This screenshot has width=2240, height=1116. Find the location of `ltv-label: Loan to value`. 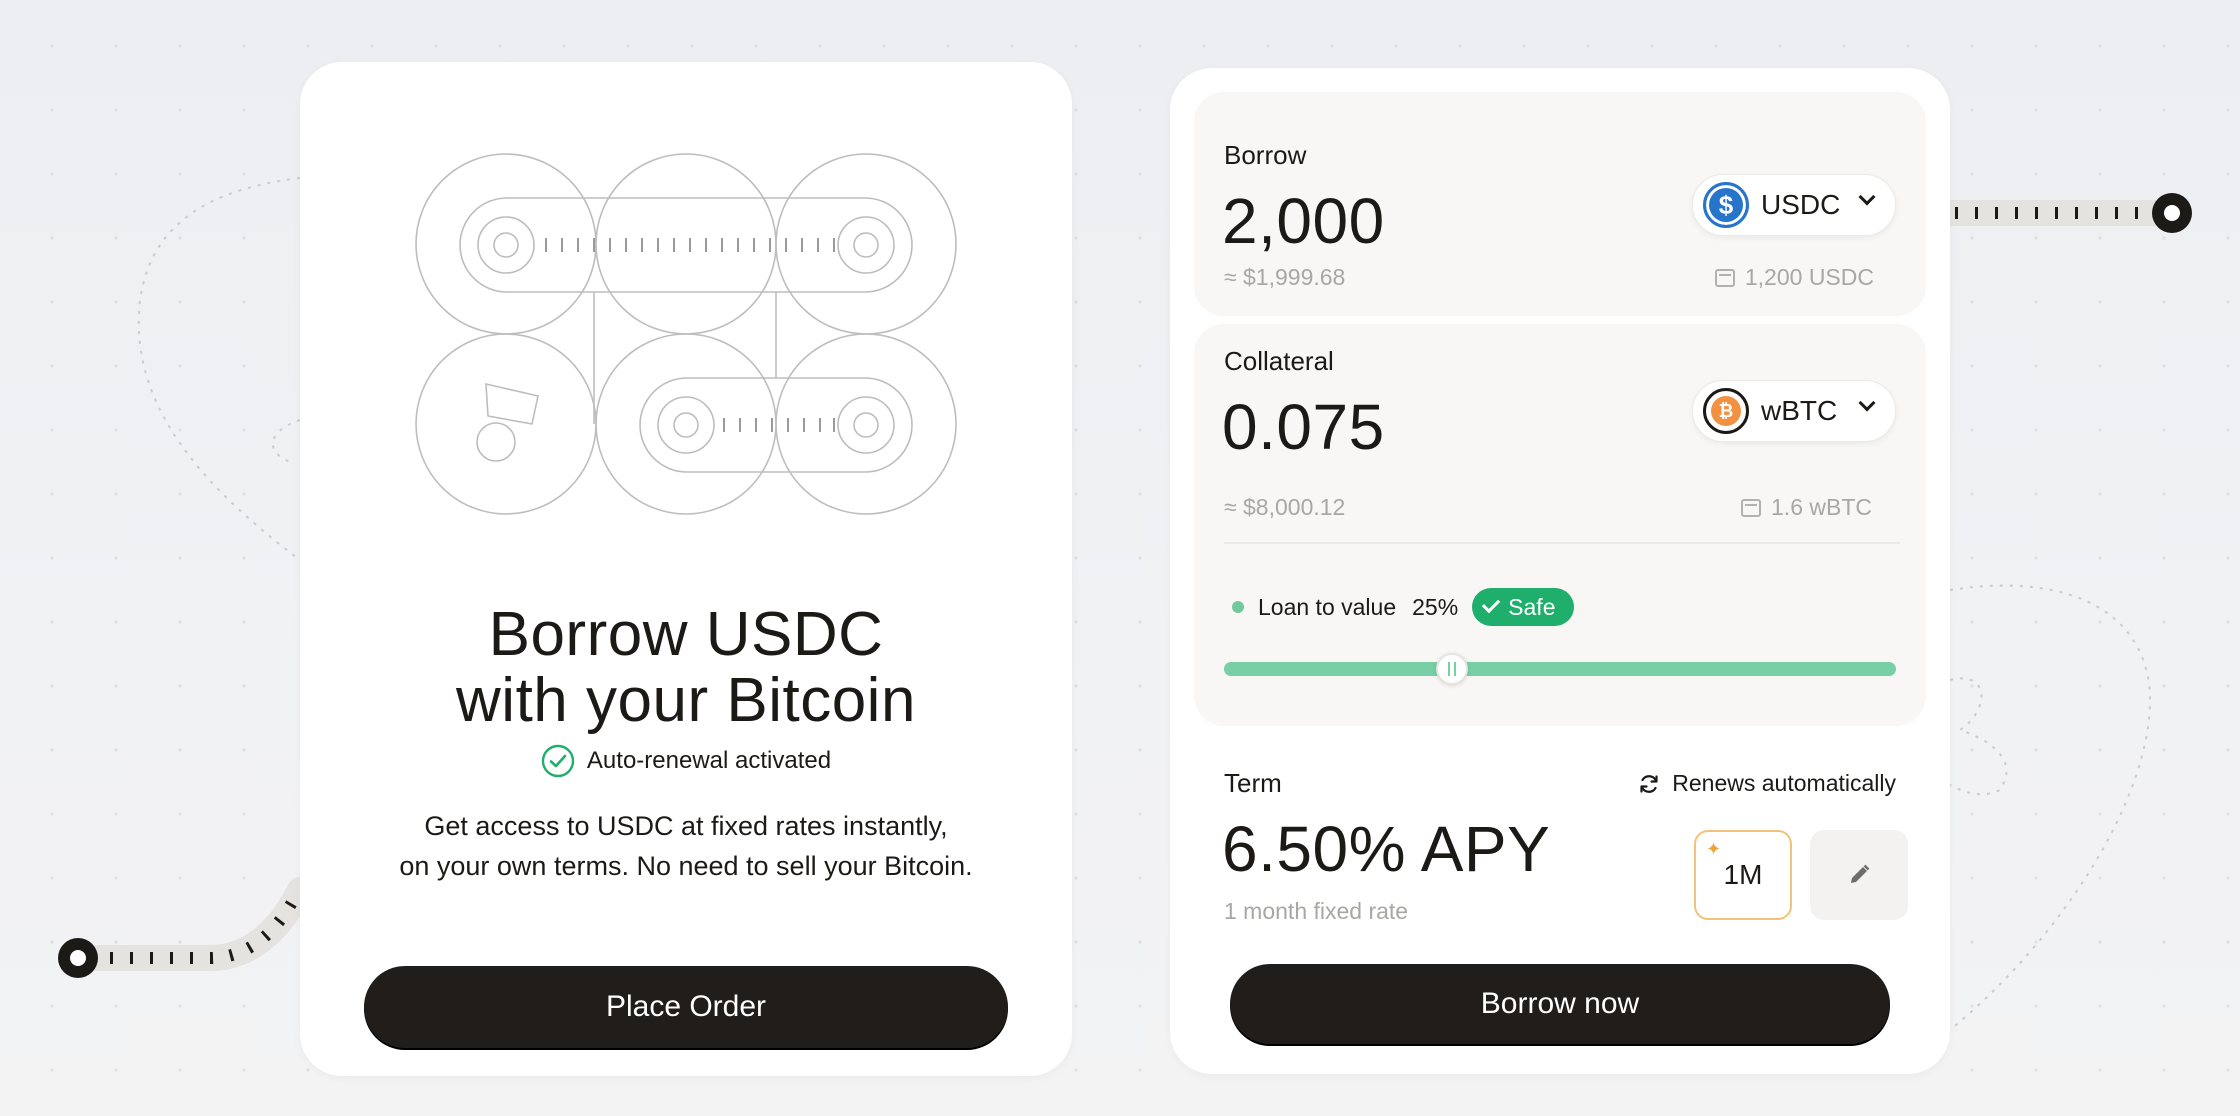

ltv-label: Loan to value is located at coordinates (1327, 606).